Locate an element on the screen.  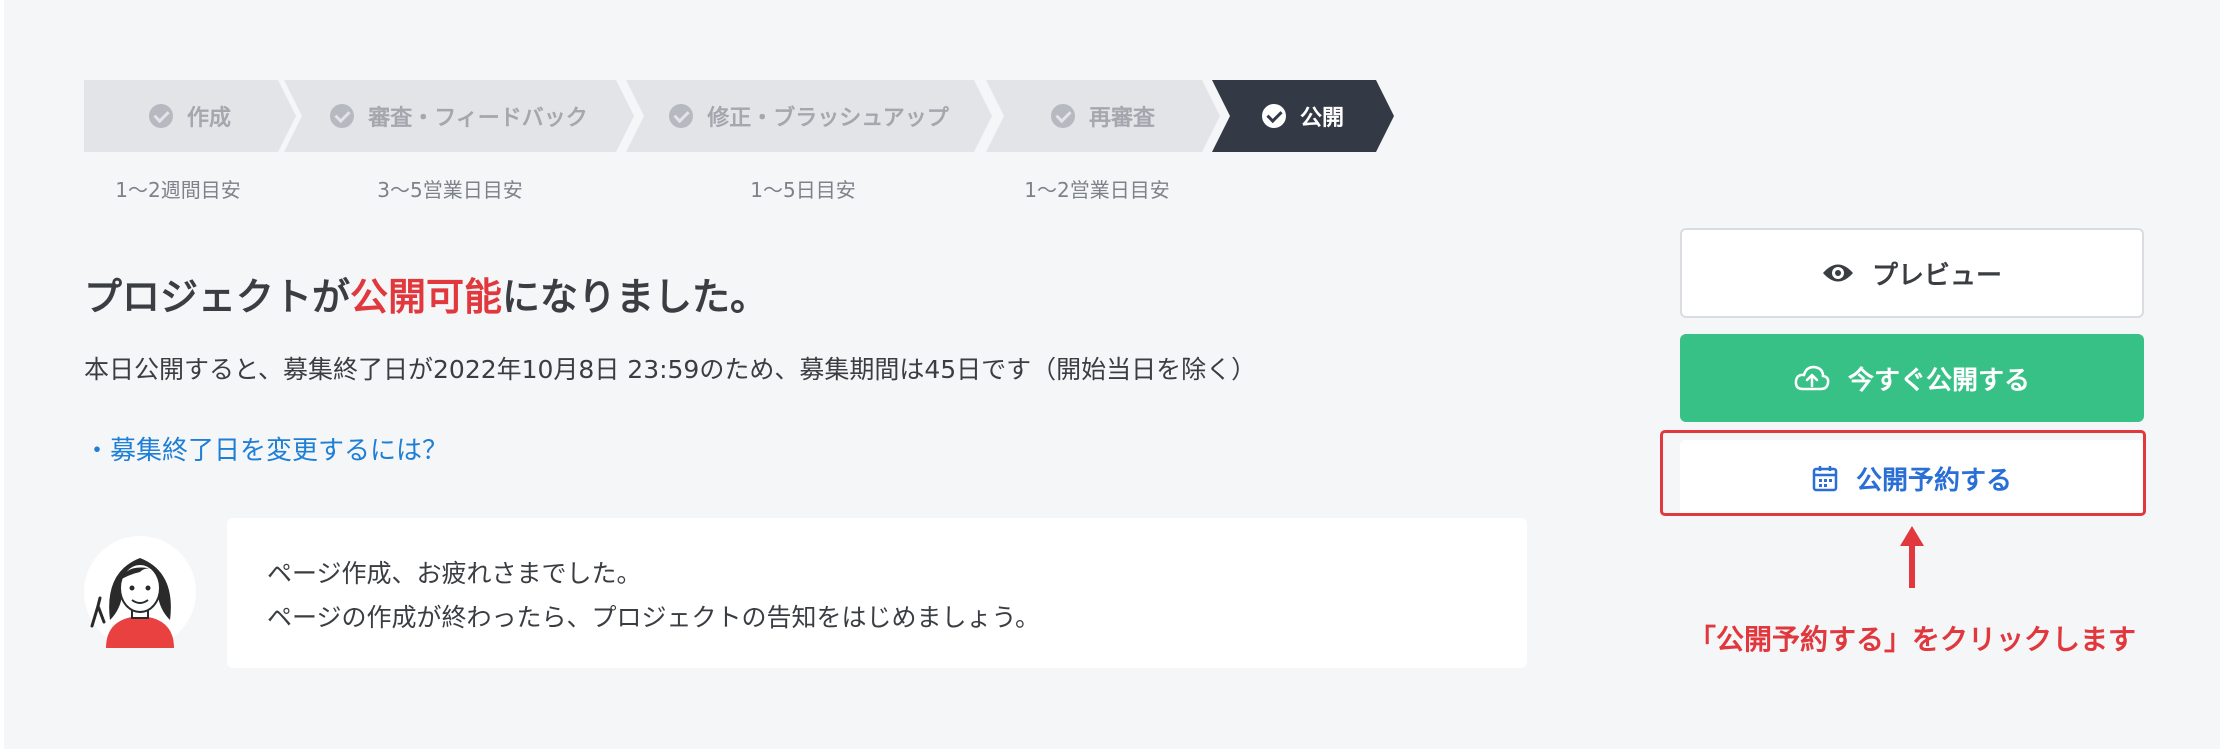
instruction-callout: 「公開予約する」をクリックします is located at coordinates (1912, 639).